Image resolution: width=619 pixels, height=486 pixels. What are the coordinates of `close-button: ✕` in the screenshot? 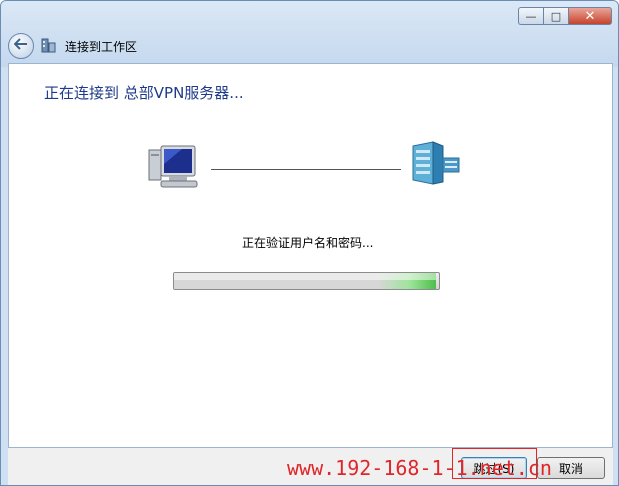 It's located at (590, 16).